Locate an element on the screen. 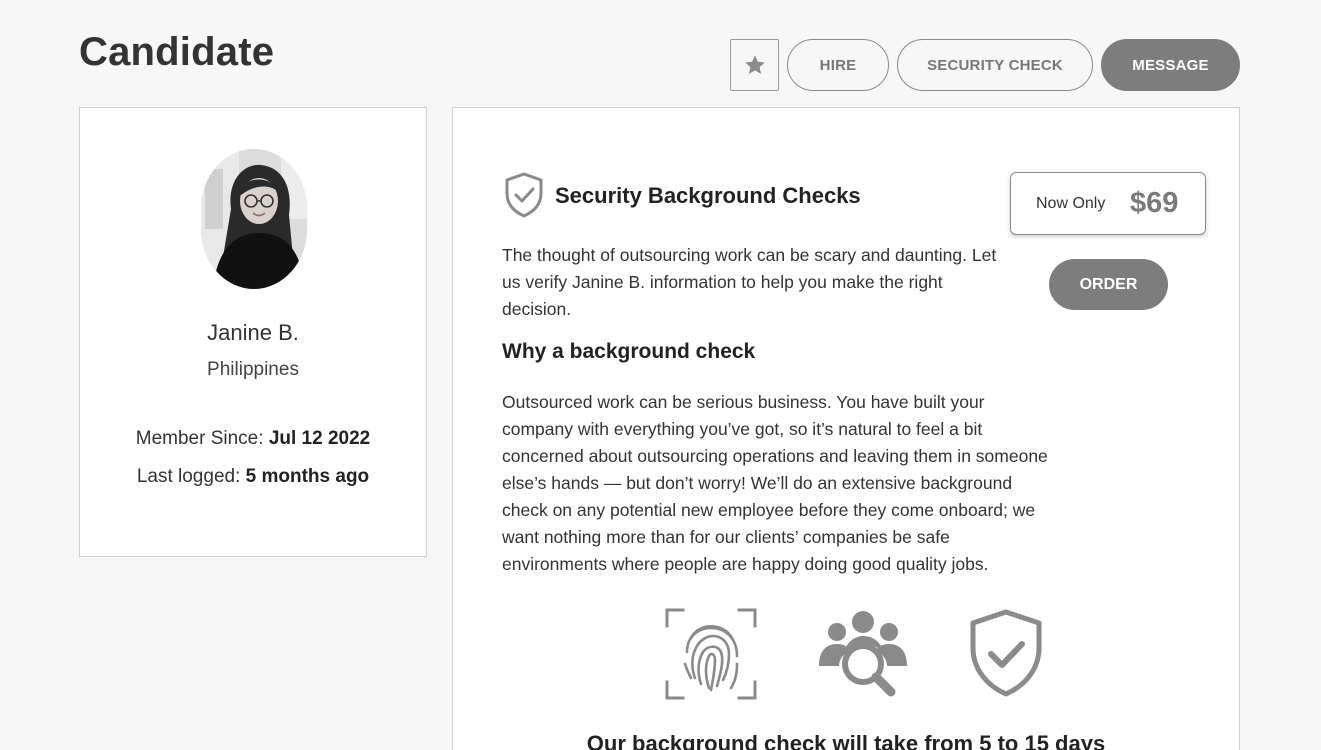 Image resolution: width=1321 pixels, height=750 pixels. member-since-label: Member Since: is located at coordinates (199, 438).